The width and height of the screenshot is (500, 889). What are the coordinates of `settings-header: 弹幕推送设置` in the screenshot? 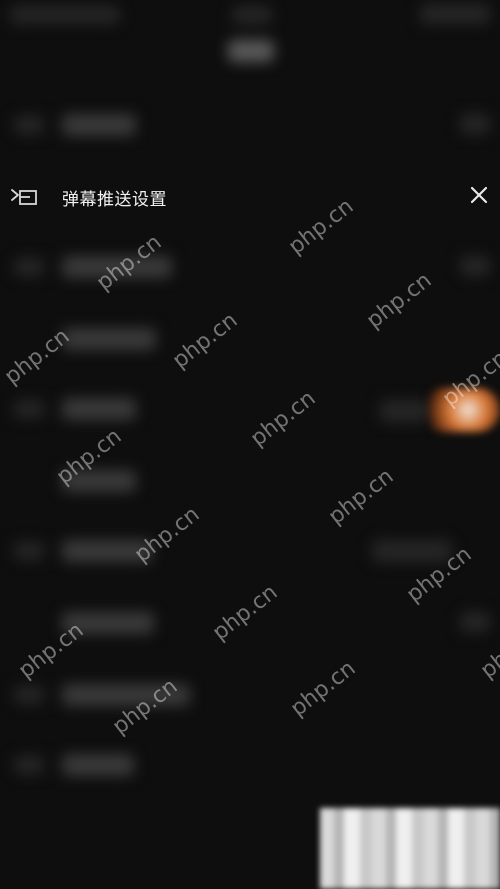 It's located at (250, 196).